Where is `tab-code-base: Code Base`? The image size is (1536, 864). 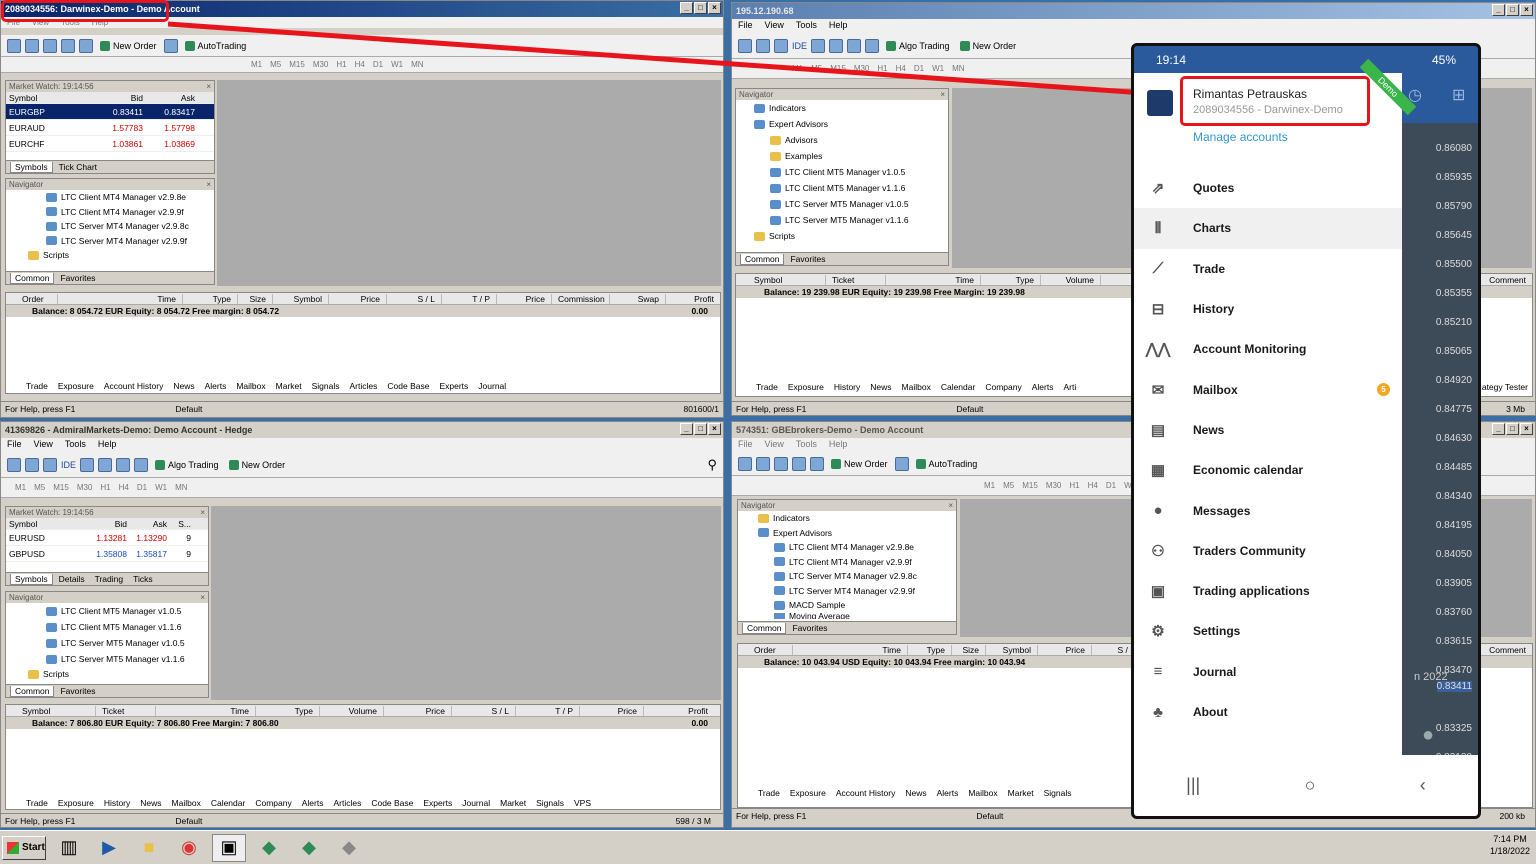 tab-code-base: Code Base is located at coordinates (408, 386).